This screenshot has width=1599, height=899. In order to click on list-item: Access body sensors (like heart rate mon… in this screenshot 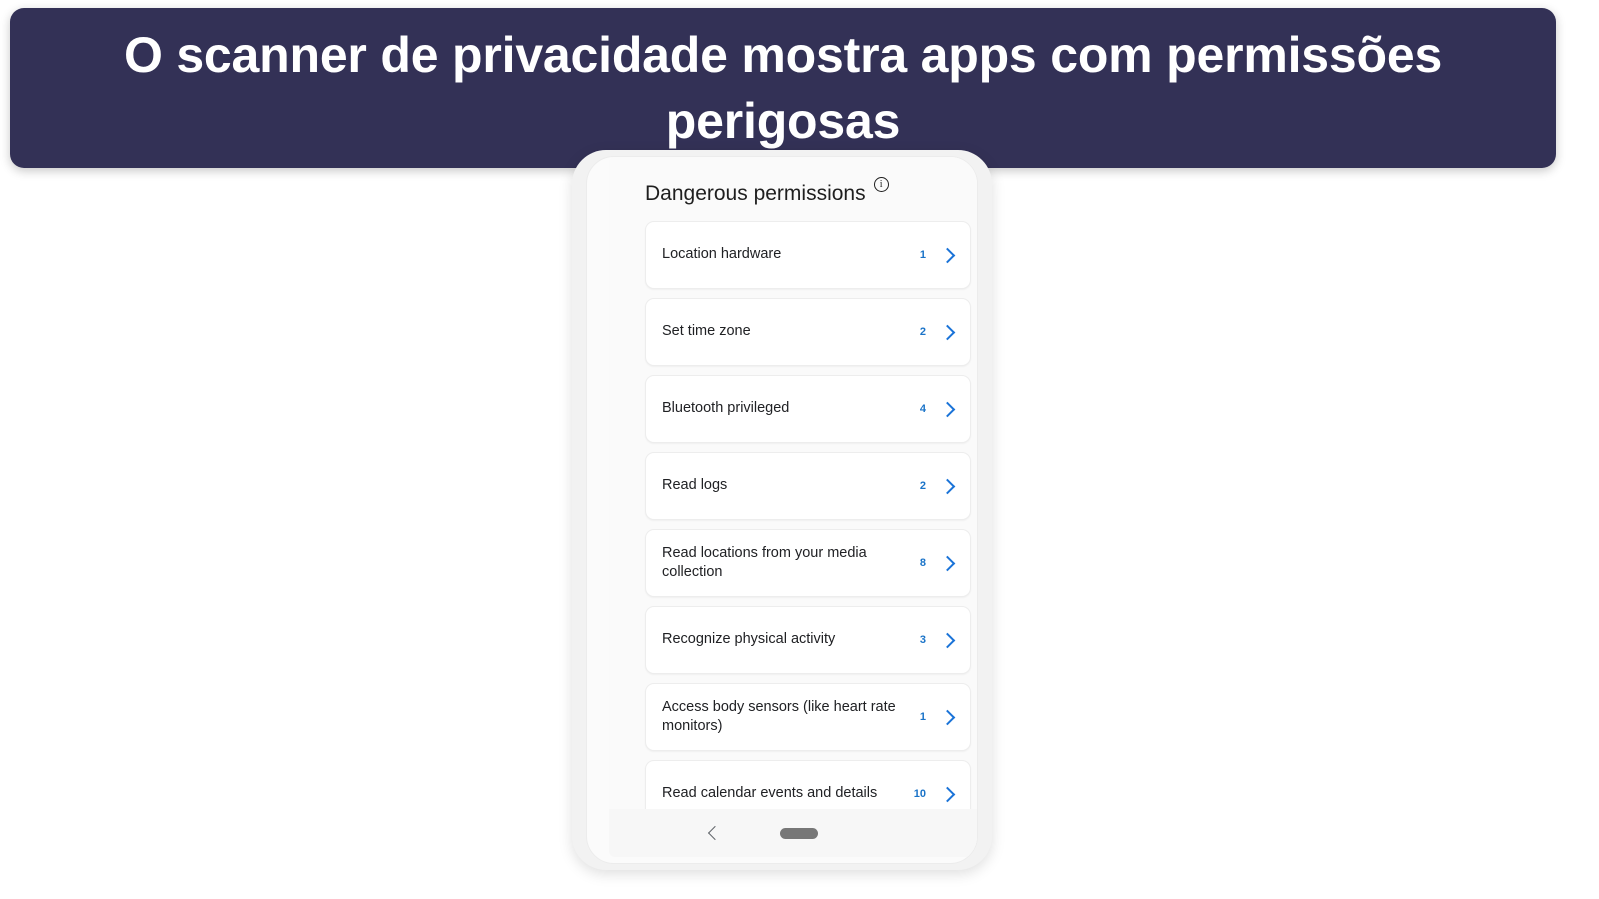, I will do `click(808, 717)`.